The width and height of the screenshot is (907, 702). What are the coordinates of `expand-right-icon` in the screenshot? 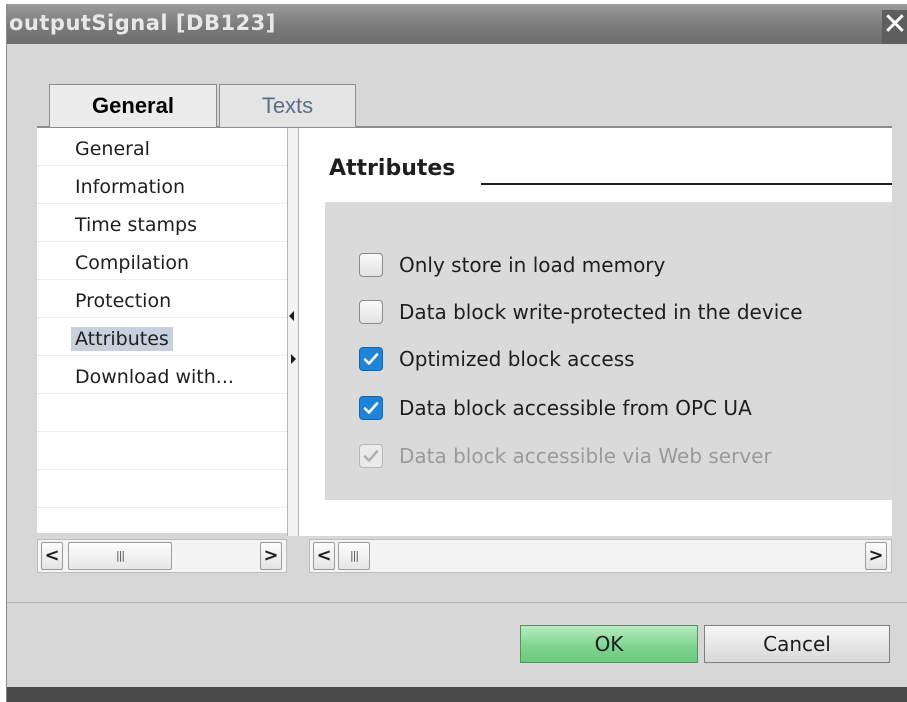 It's located at (293, 359).